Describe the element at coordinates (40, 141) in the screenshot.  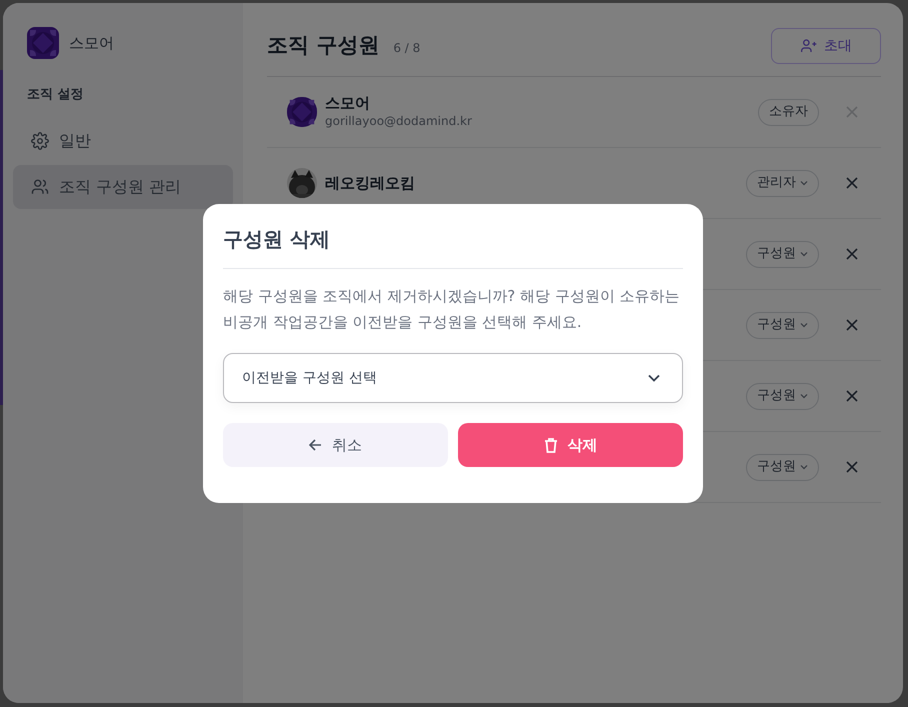
I see `settings-icon` at that location.